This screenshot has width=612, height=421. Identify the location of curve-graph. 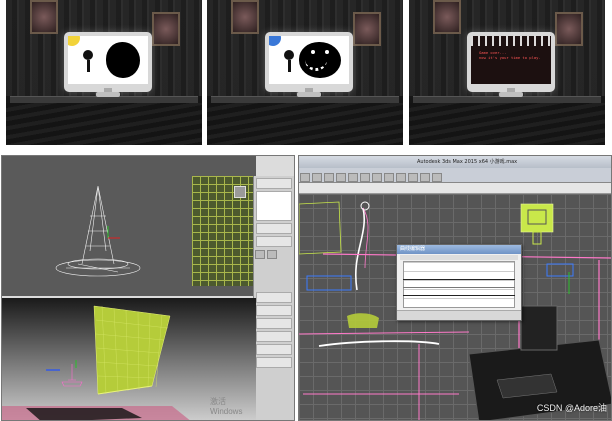
(459, 284).